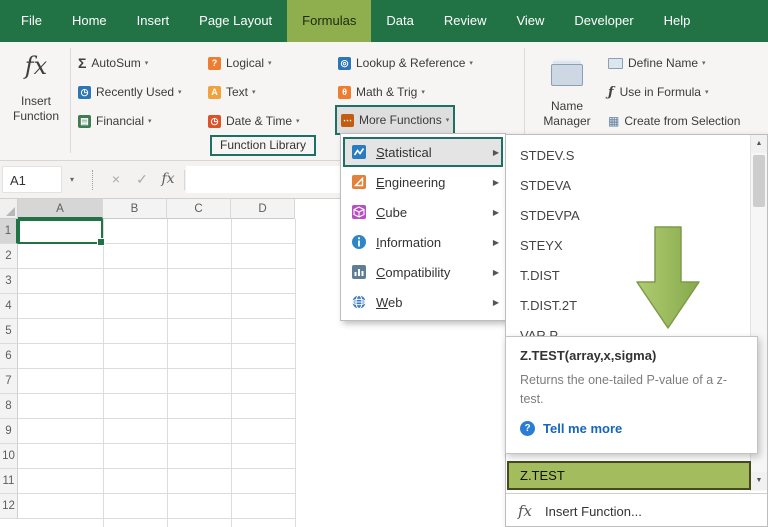  Describe the element at coordinates (31, 21) in the screenshot. I see `tab-file: File` at that location.